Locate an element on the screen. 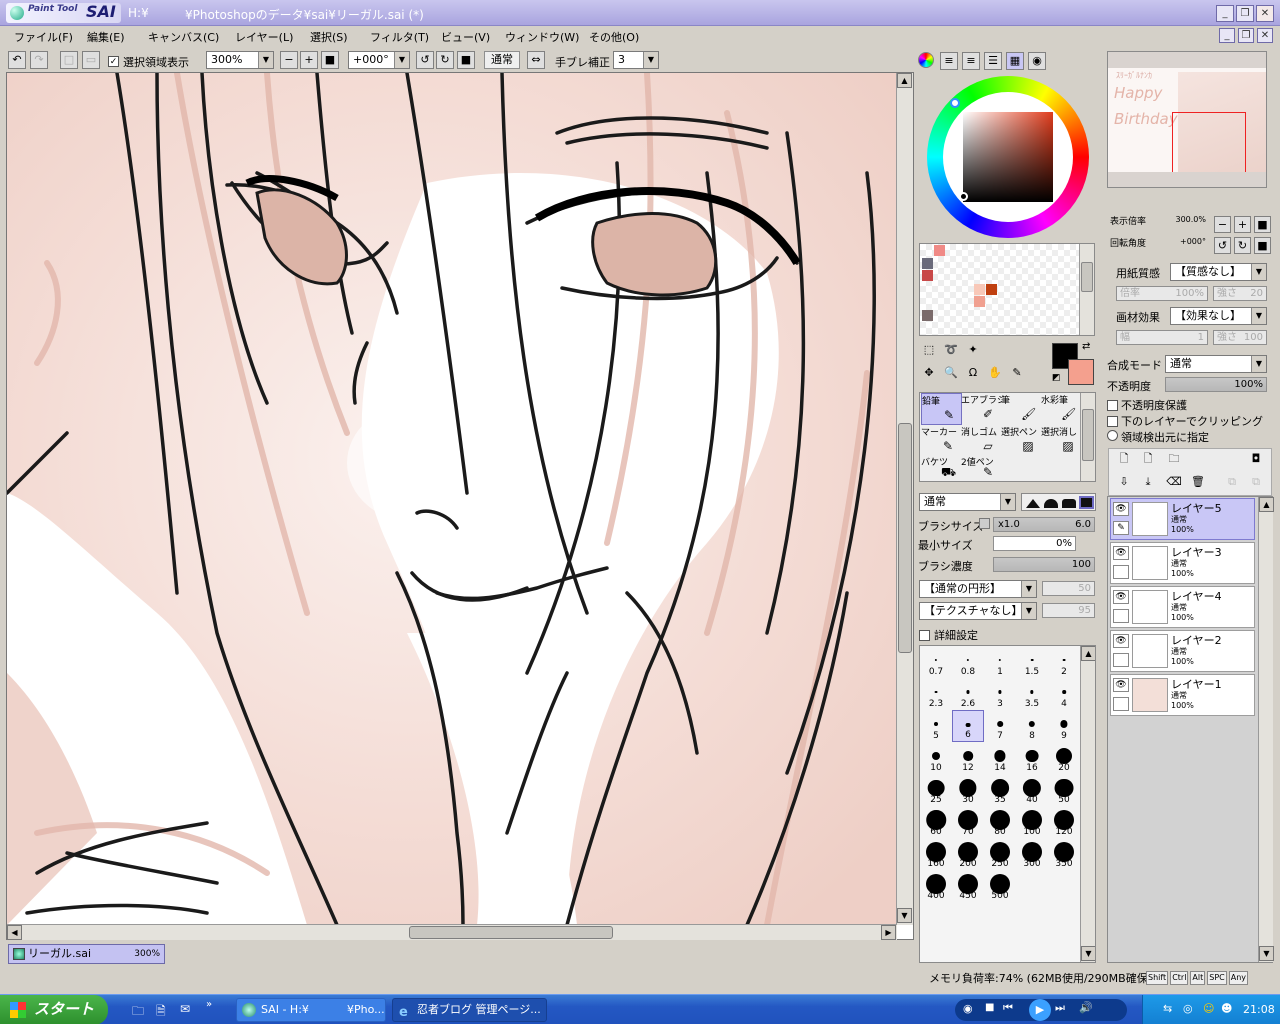 This screenshot has height=1024, width=1280. hsv-slider-tab-icon: ≡ is located at coordinates (971, 61).